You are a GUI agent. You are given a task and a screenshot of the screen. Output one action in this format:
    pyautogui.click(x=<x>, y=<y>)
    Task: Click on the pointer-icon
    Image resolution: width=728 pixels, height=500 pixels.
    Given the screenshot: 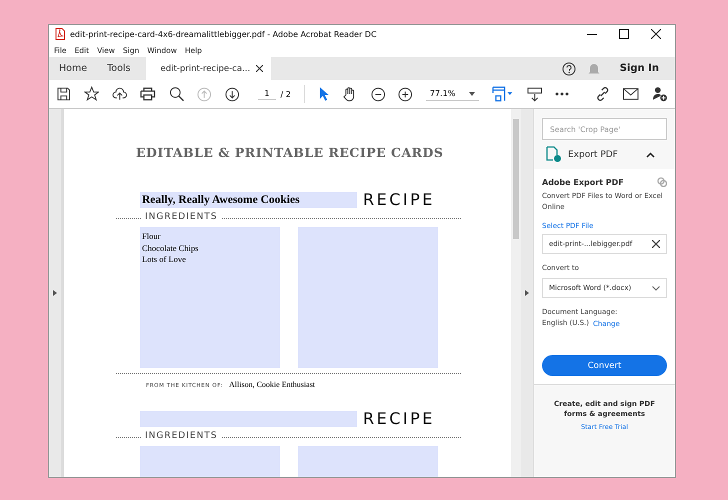 What is the action you would take?
    pyautogui.click(x=324, y=94)
    